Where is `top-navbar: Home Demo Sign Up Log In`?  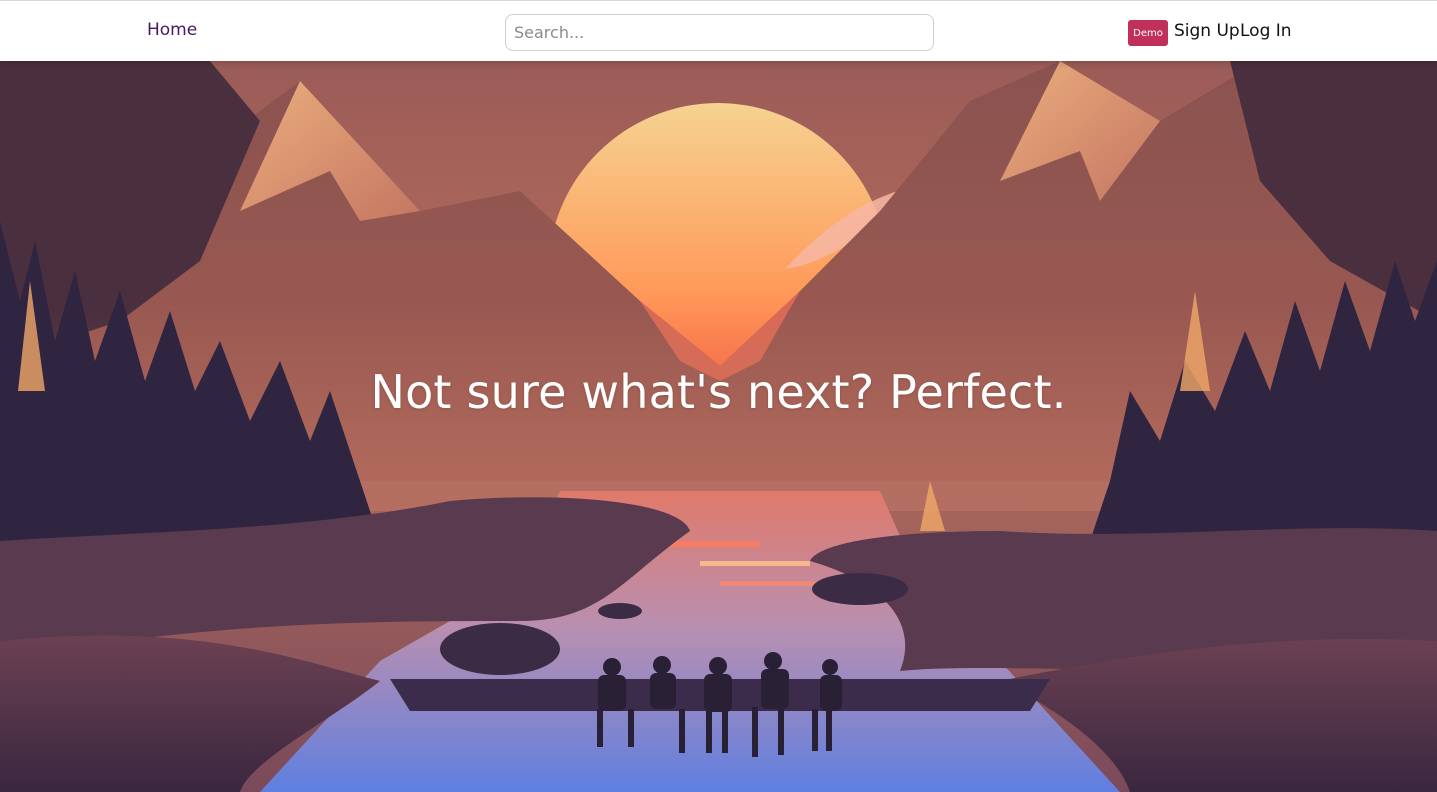 top-navbar: Home Demo Sign Up Log In is located at coordinates (718, 30).